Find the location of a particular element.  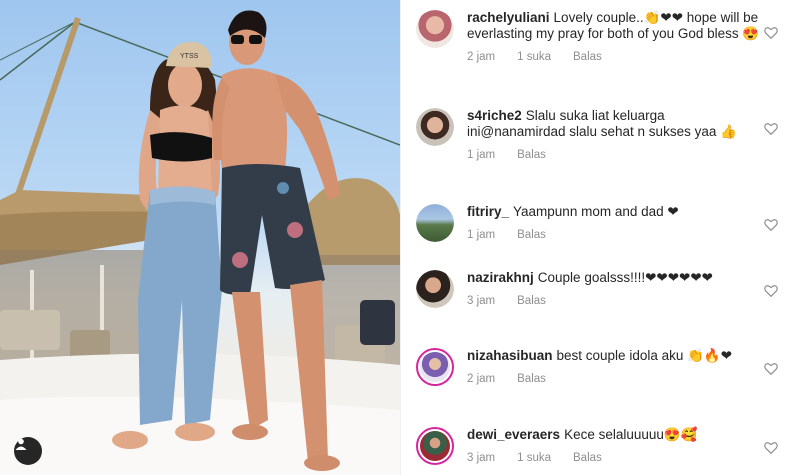

user-tag-button is located at coordinates (28, 451).